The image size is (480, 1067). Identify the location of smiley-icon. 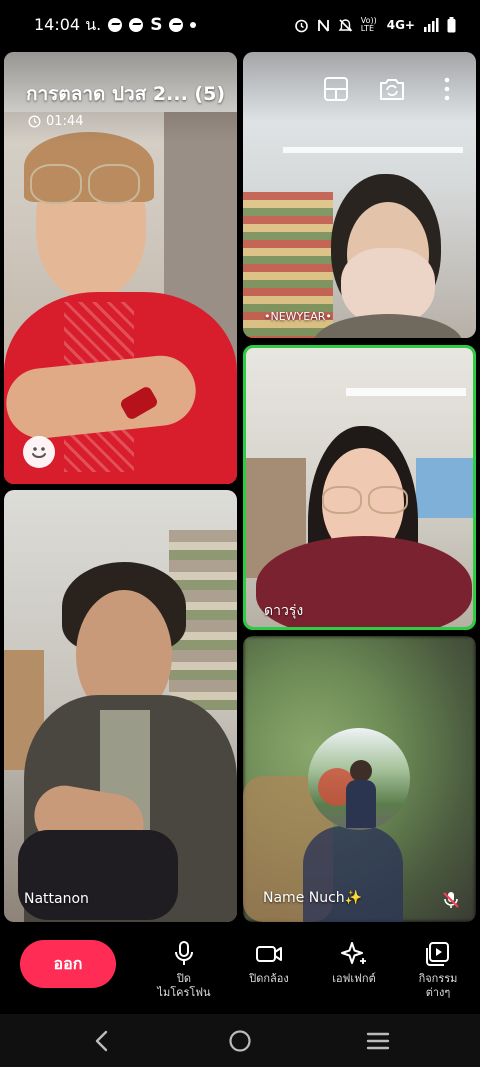
(39, 452).